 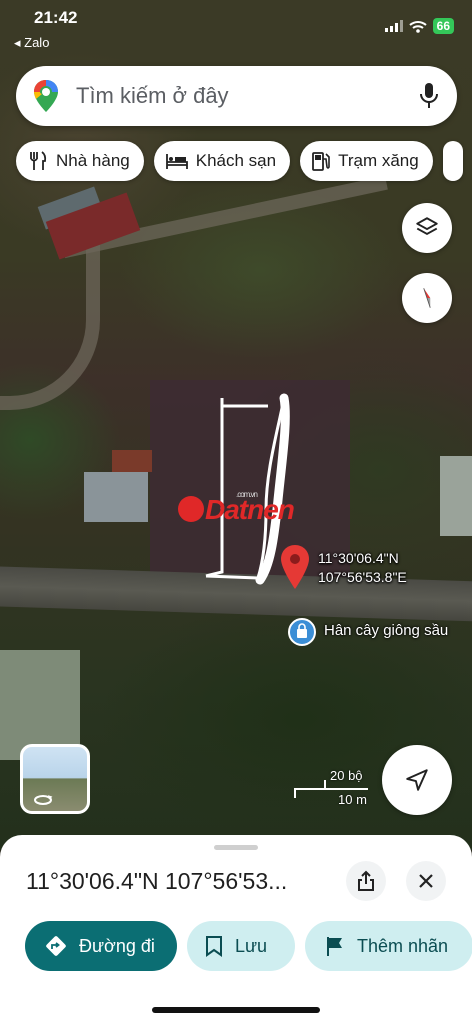 I want to click on signal-icon, so click(x=393, y=26).